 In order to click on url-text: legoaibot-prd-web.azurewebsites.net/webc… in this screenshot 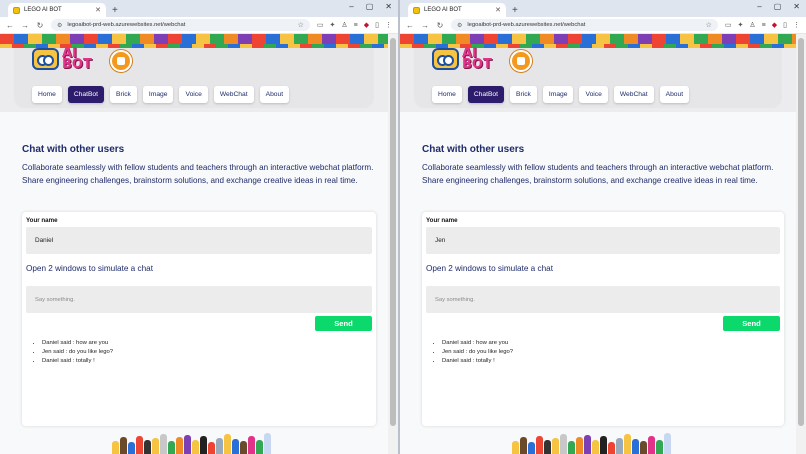, I will do `click(126, 25)`.